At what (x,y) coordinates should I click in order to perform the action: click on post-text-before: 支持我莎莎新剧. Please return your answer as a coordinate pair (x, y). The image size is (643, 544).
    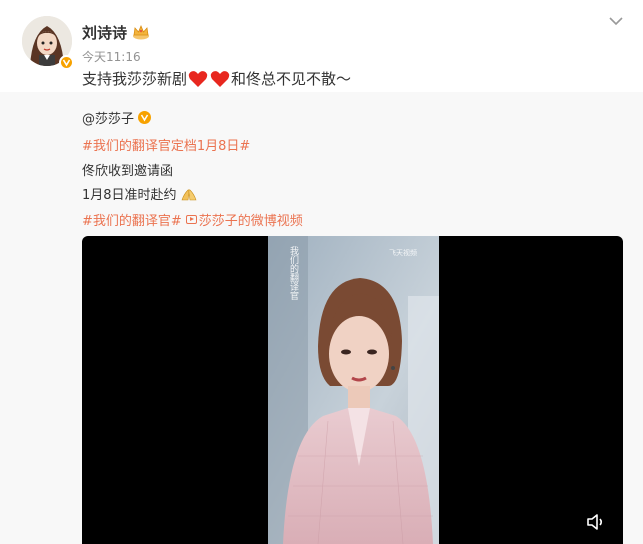
    Looking at the image, I should click on (135, 79).